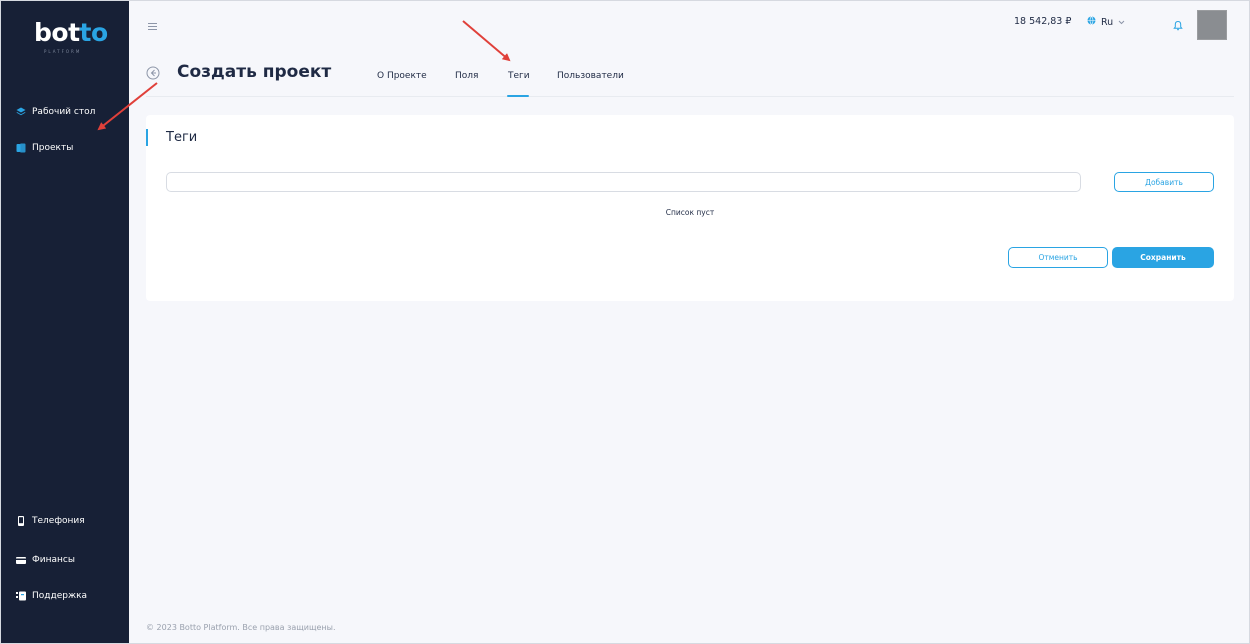 Image resolution: width=1250 pixels, height=644 pixels. I want to click on globe-icon, so click(1091, 22).